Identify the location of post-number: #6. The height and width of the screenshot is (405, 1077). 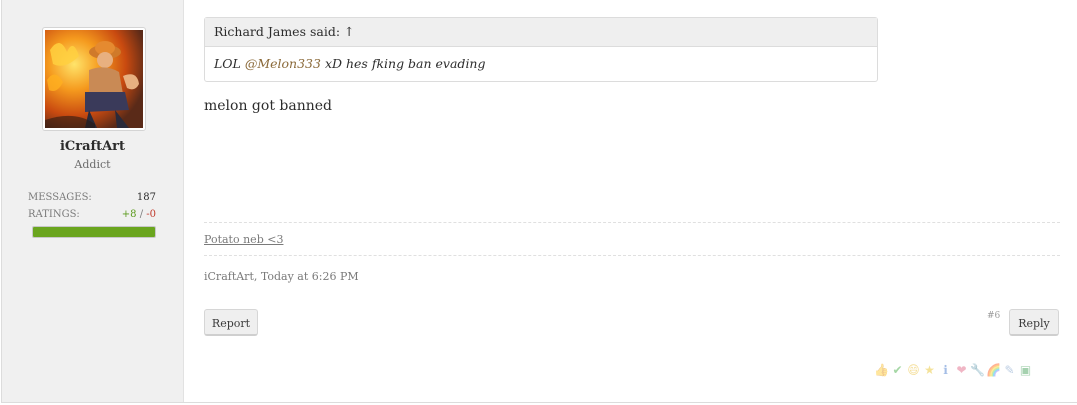
(993, 316).